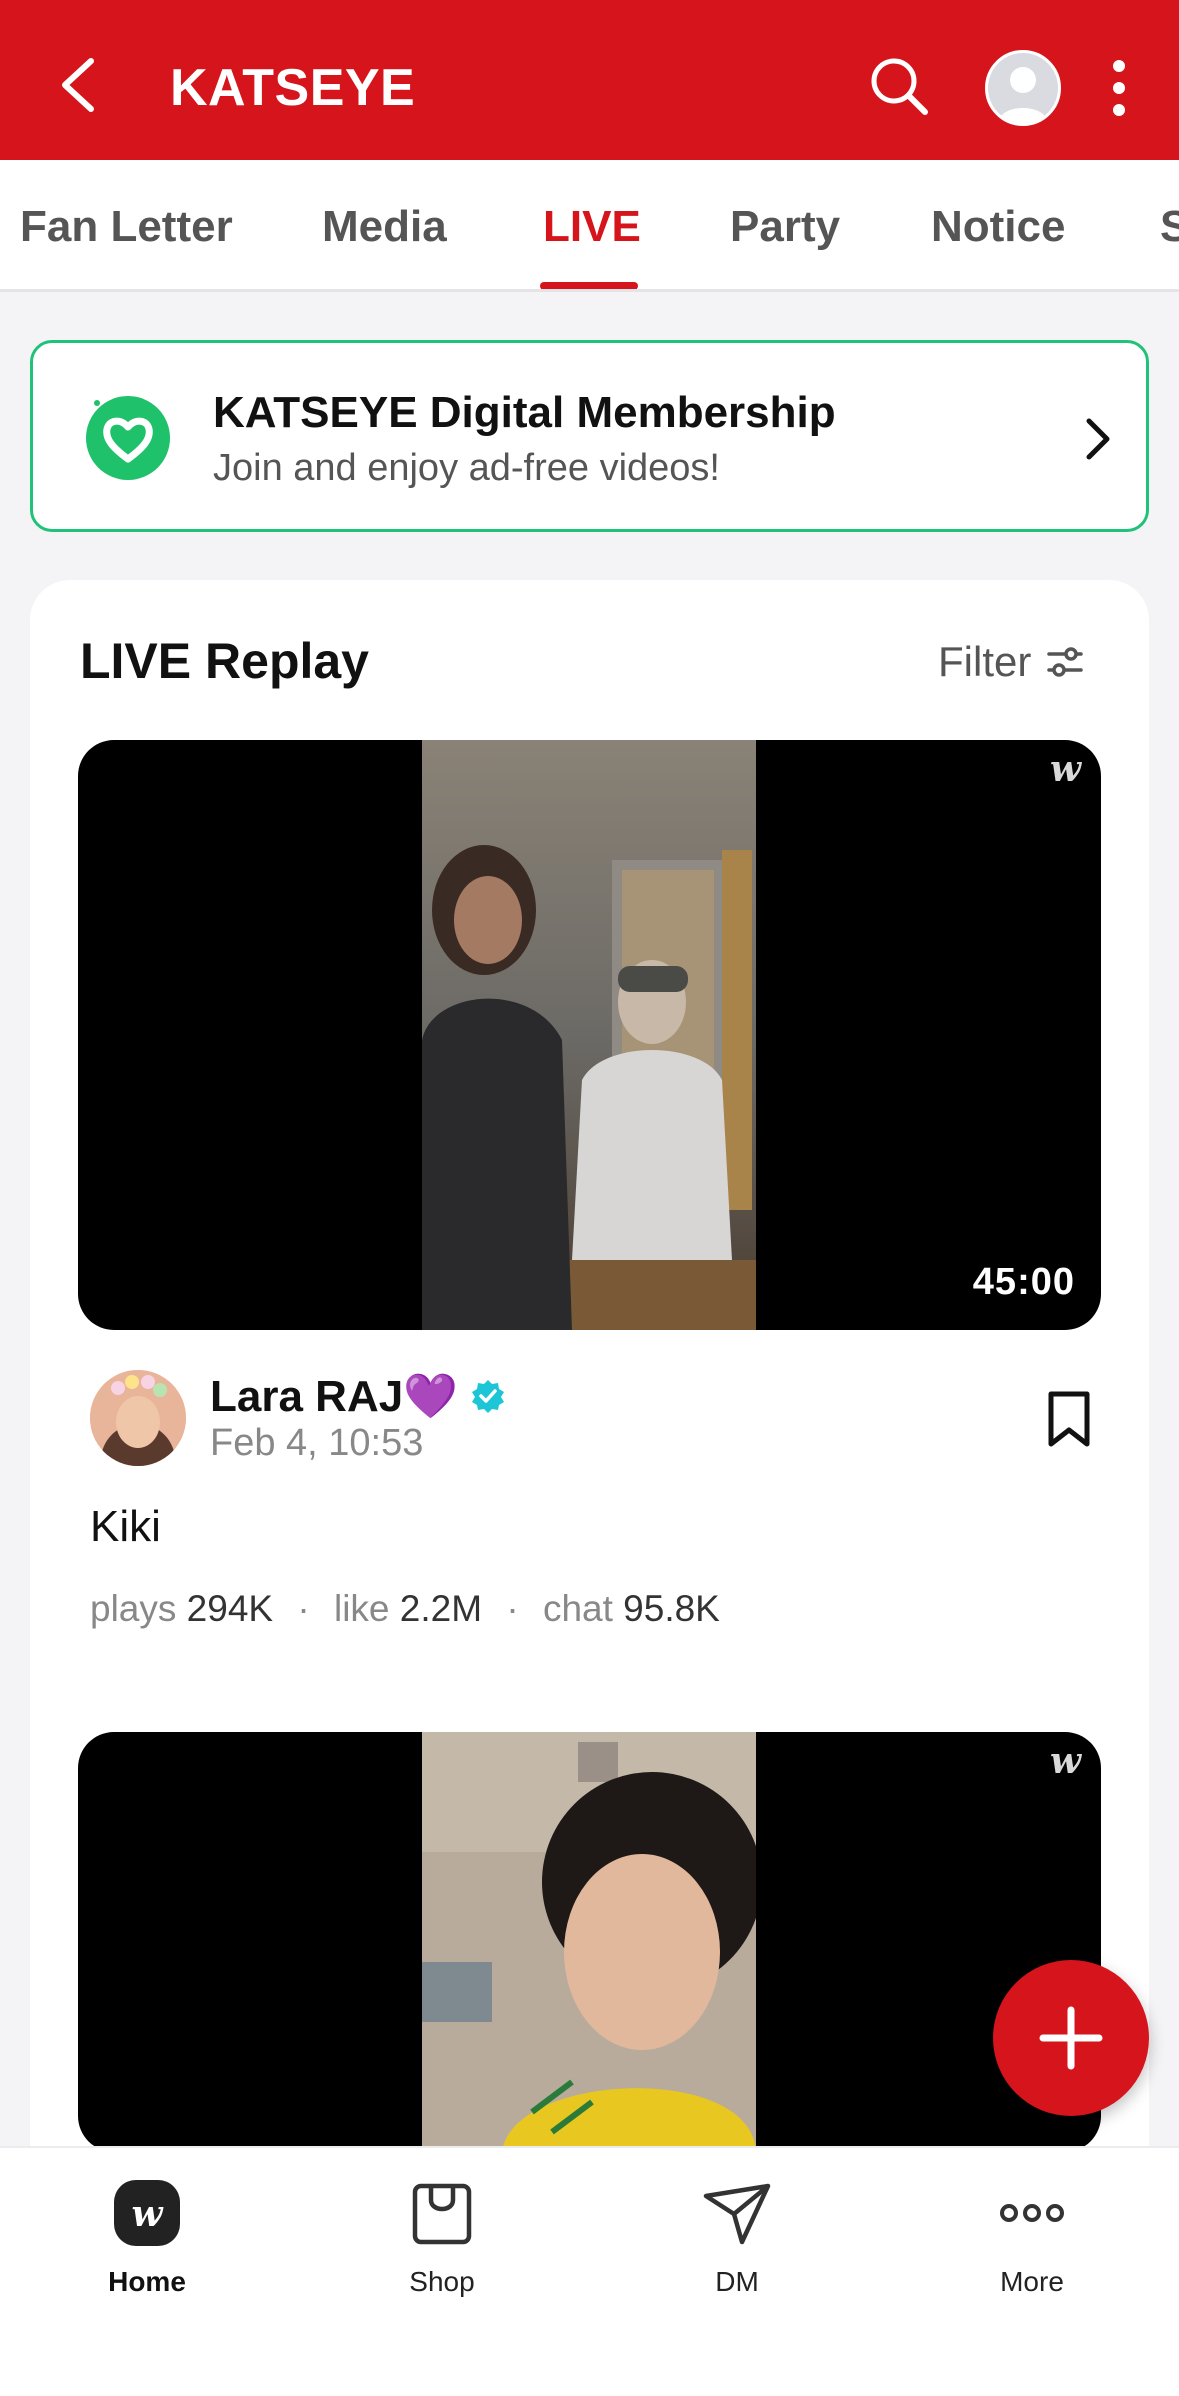 The height and width of the screenshot is (2396, 1179). What do you see at coordinates (384, 227) in the screenshot?
I see `tab-media: Media` at bounding box center [384, 227].